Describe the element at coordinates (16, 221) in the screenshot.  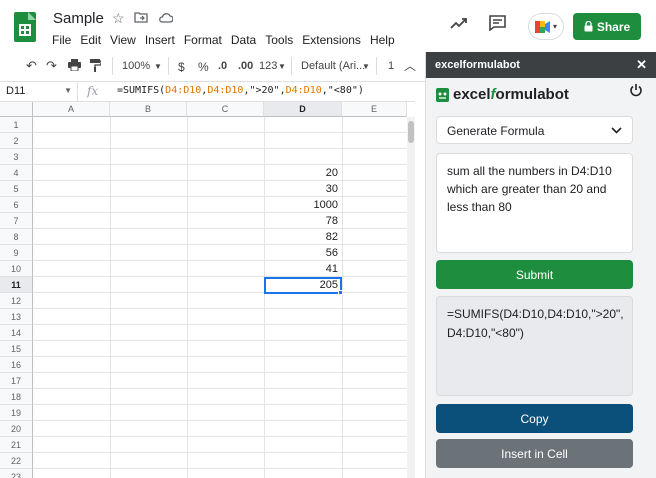
I see `row-header: 7` at that location.